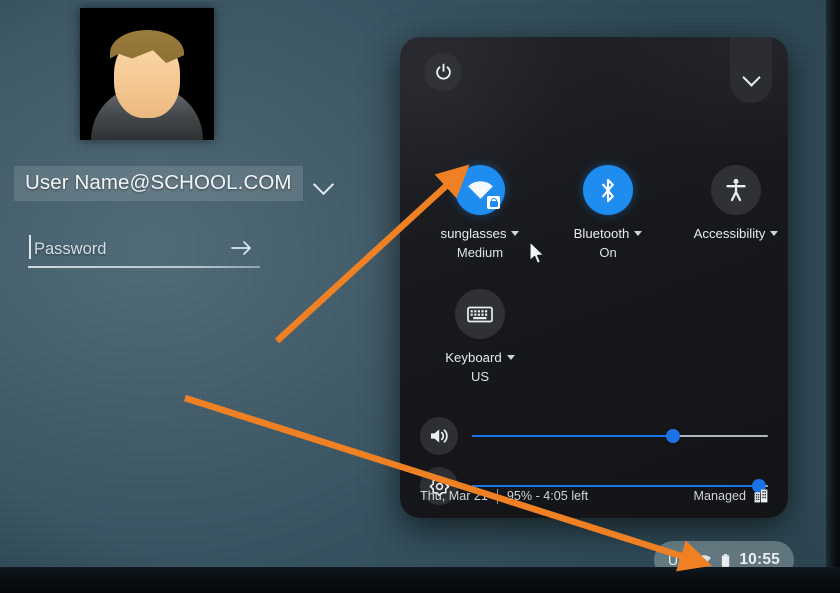  Describe the element at coordinates (601, 233) in the screenshot. I see `pod-bluetooth-label: Bluetooth` at that location.